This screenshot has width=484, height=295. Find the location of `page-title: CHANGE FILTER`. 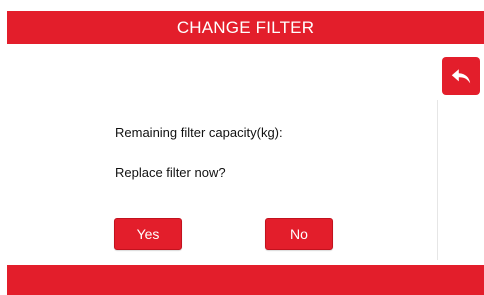

page-title: CHANGE FILTER is located at coordinates (245, 27).